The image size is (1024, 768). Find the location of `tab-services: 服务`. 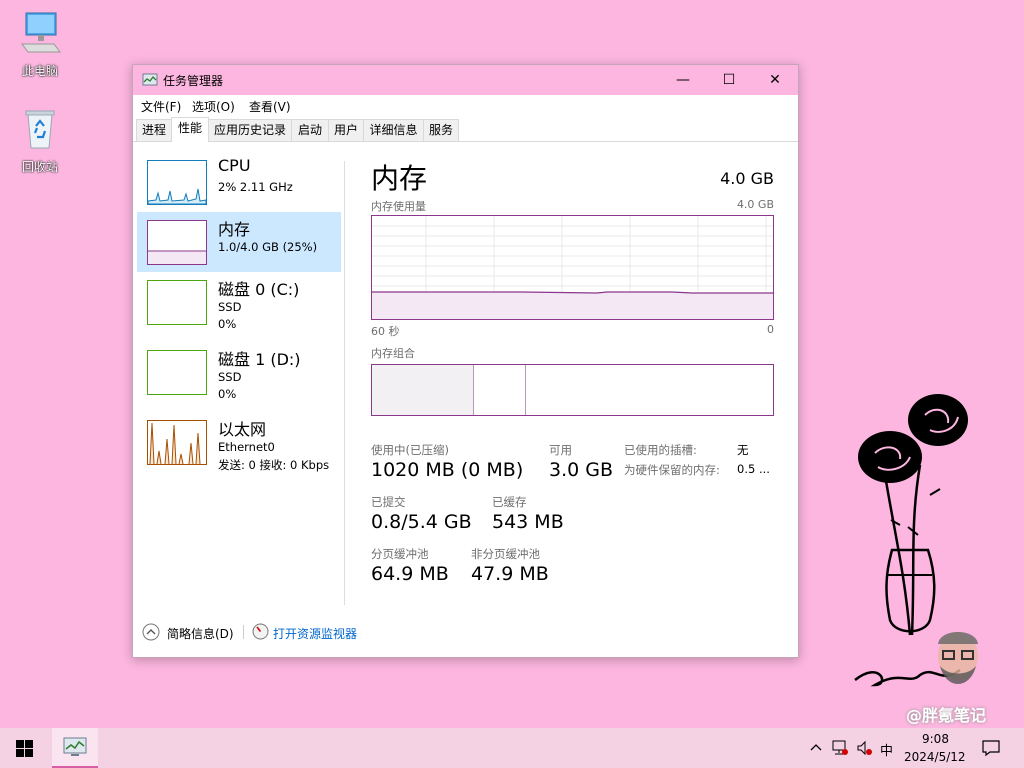

tab-services: 服务 is located at coordinates (441, 130).